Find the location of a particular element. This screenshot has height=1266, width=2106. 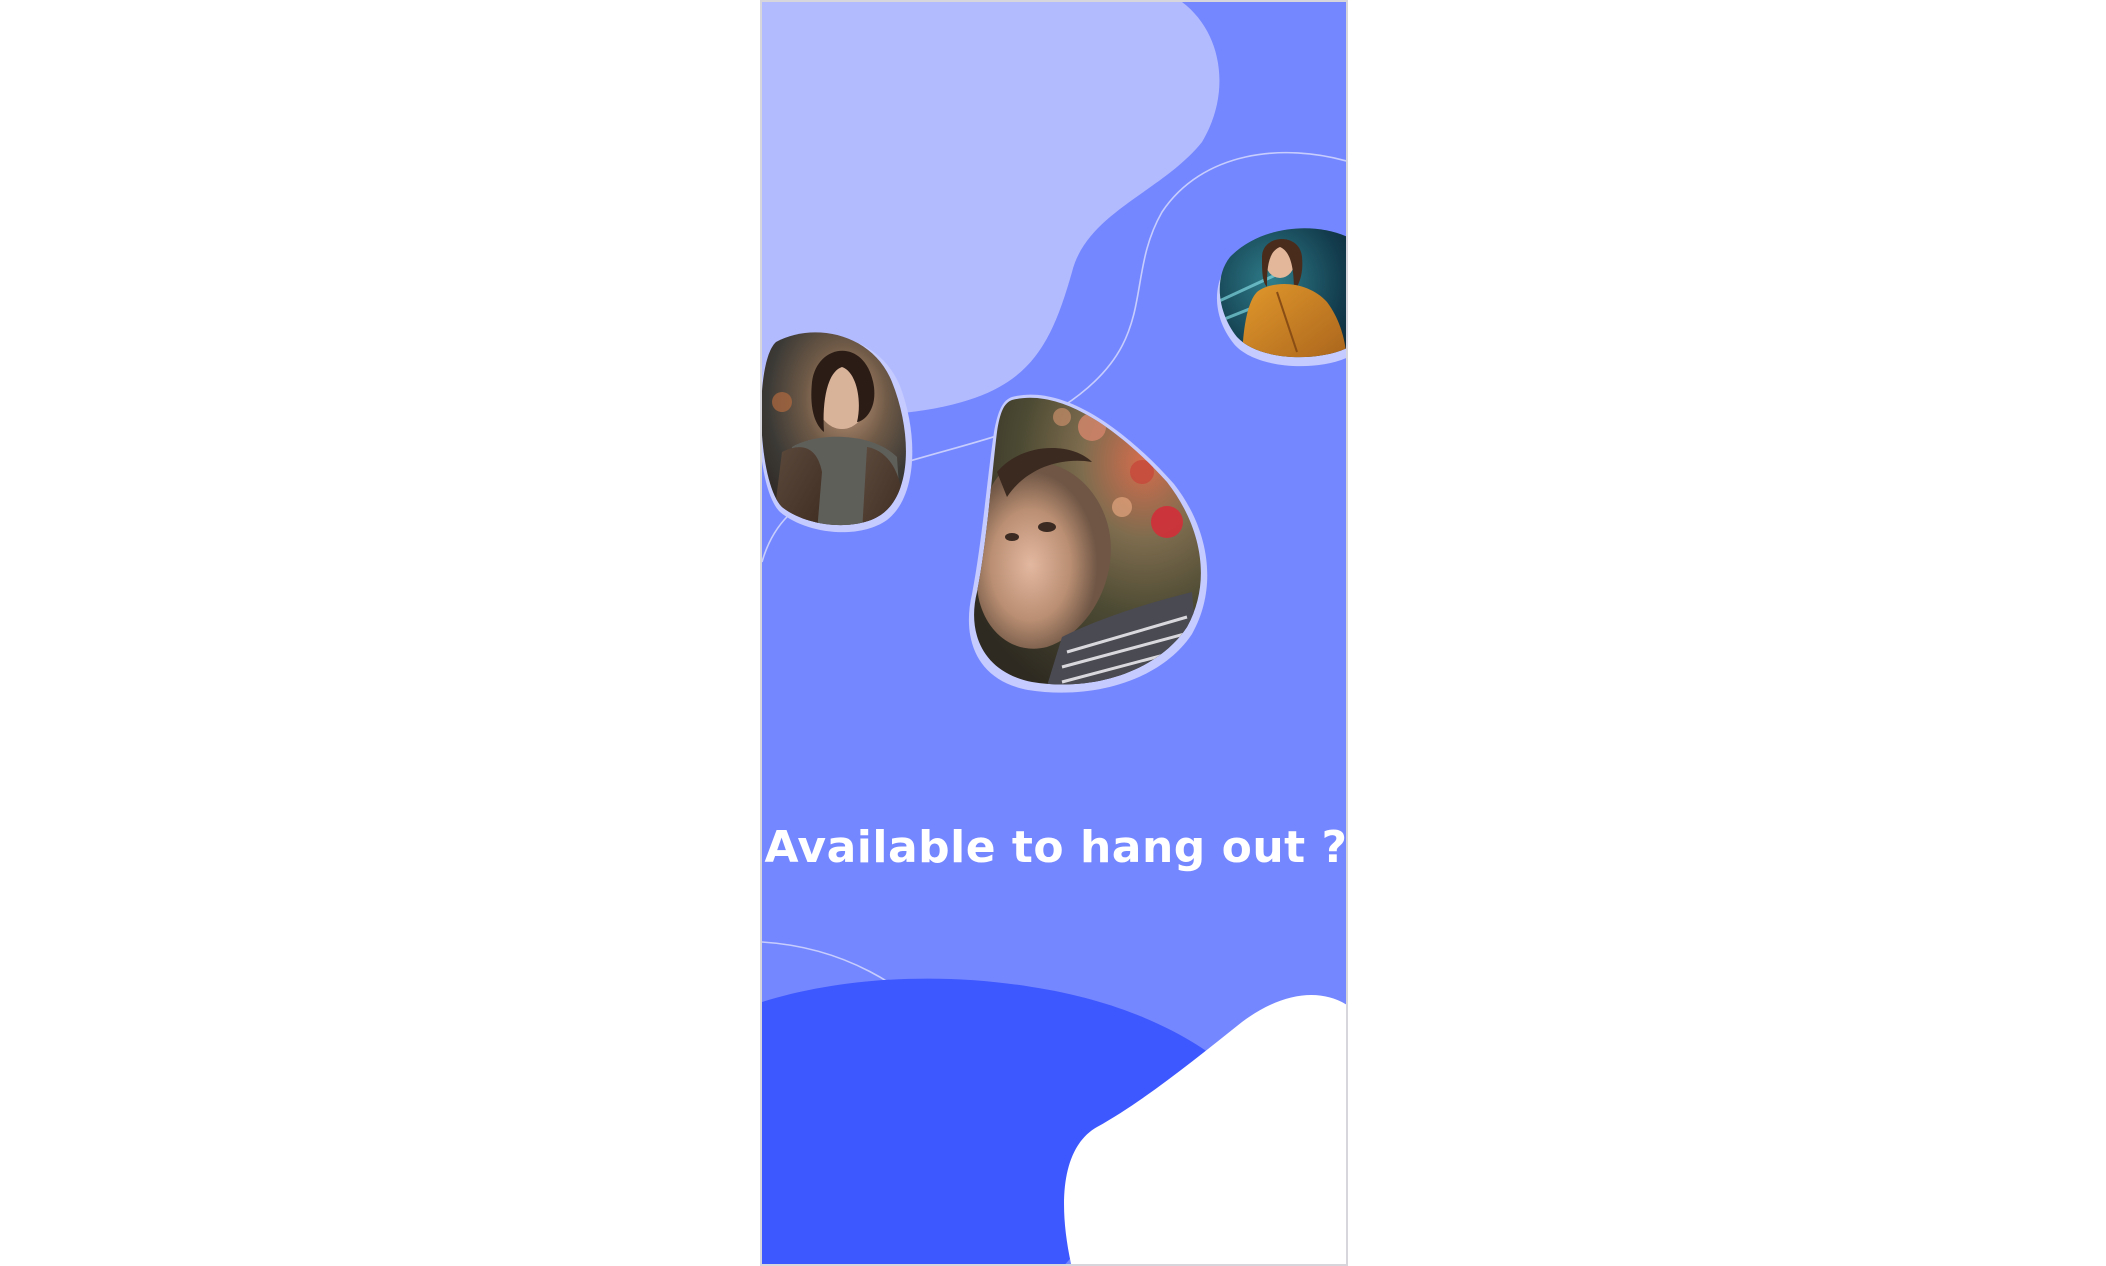

onboarding-headline: Available to hang out ? is located at coordinates (1056, 847).